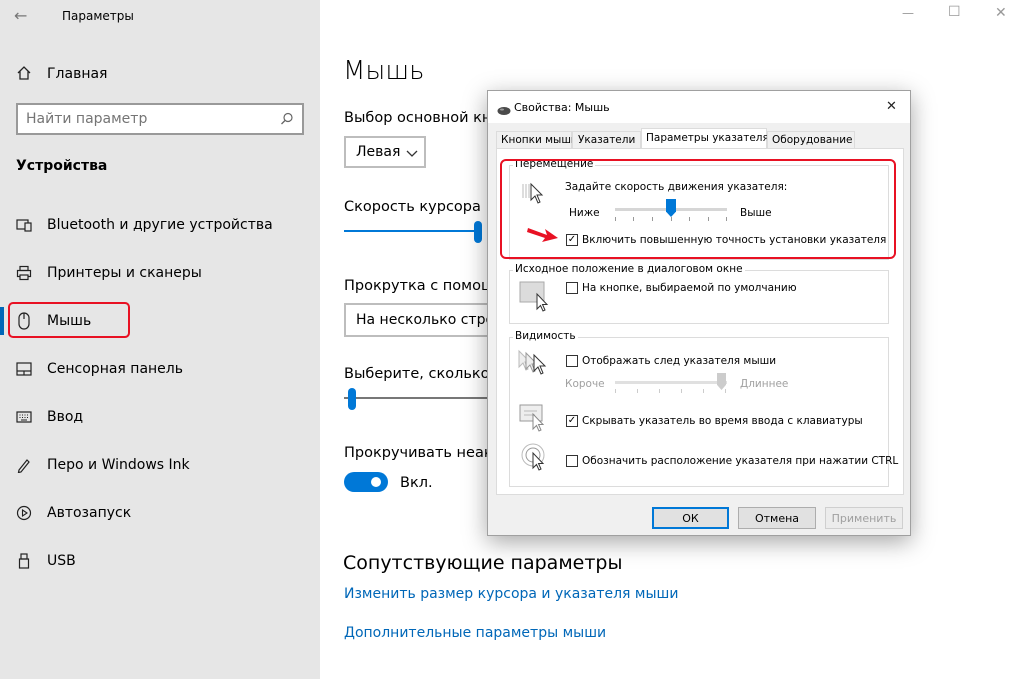 This screenshot has width=1024, height=679. What do you see at coordinates (77, 74) in the screenshot?
I see `sidebar-home: Главная` at bounding box center [77, 74].